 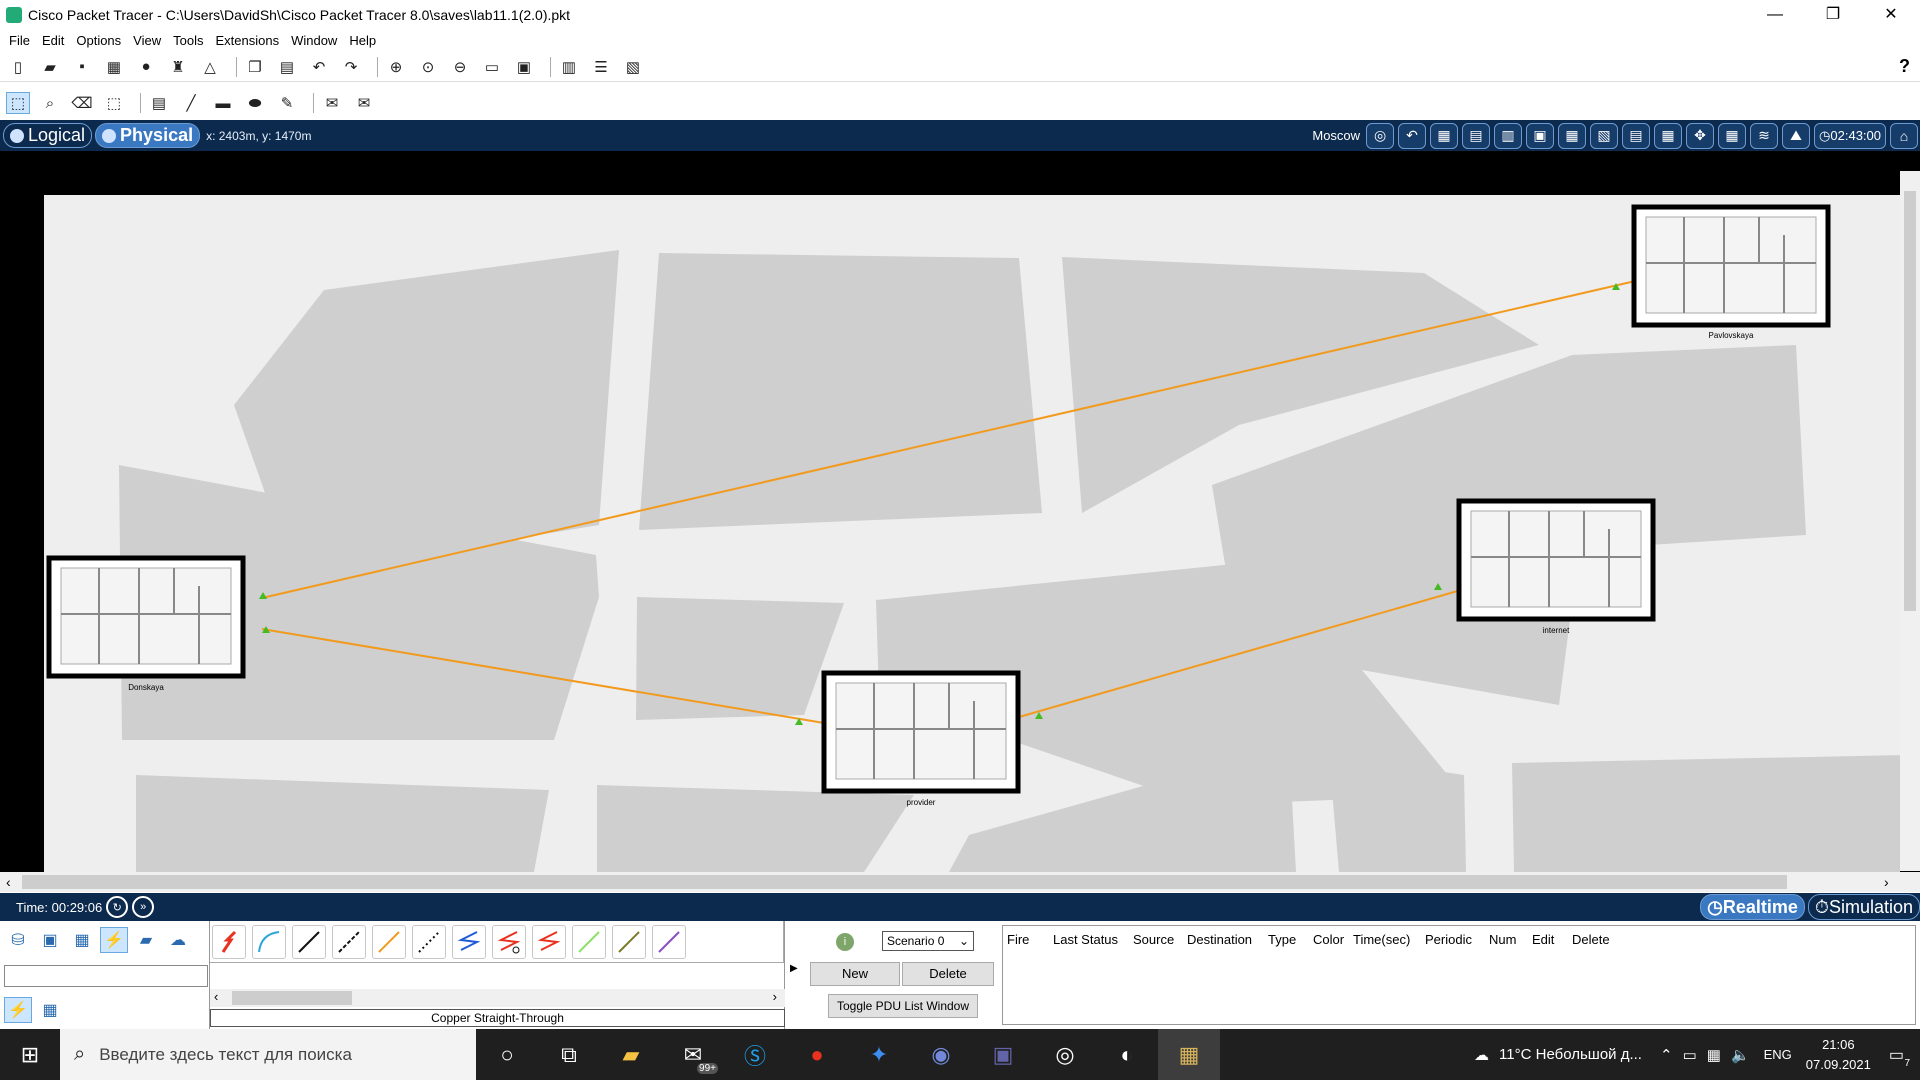 I want to click on components-icon: ▦, so click(x=82, y=940).